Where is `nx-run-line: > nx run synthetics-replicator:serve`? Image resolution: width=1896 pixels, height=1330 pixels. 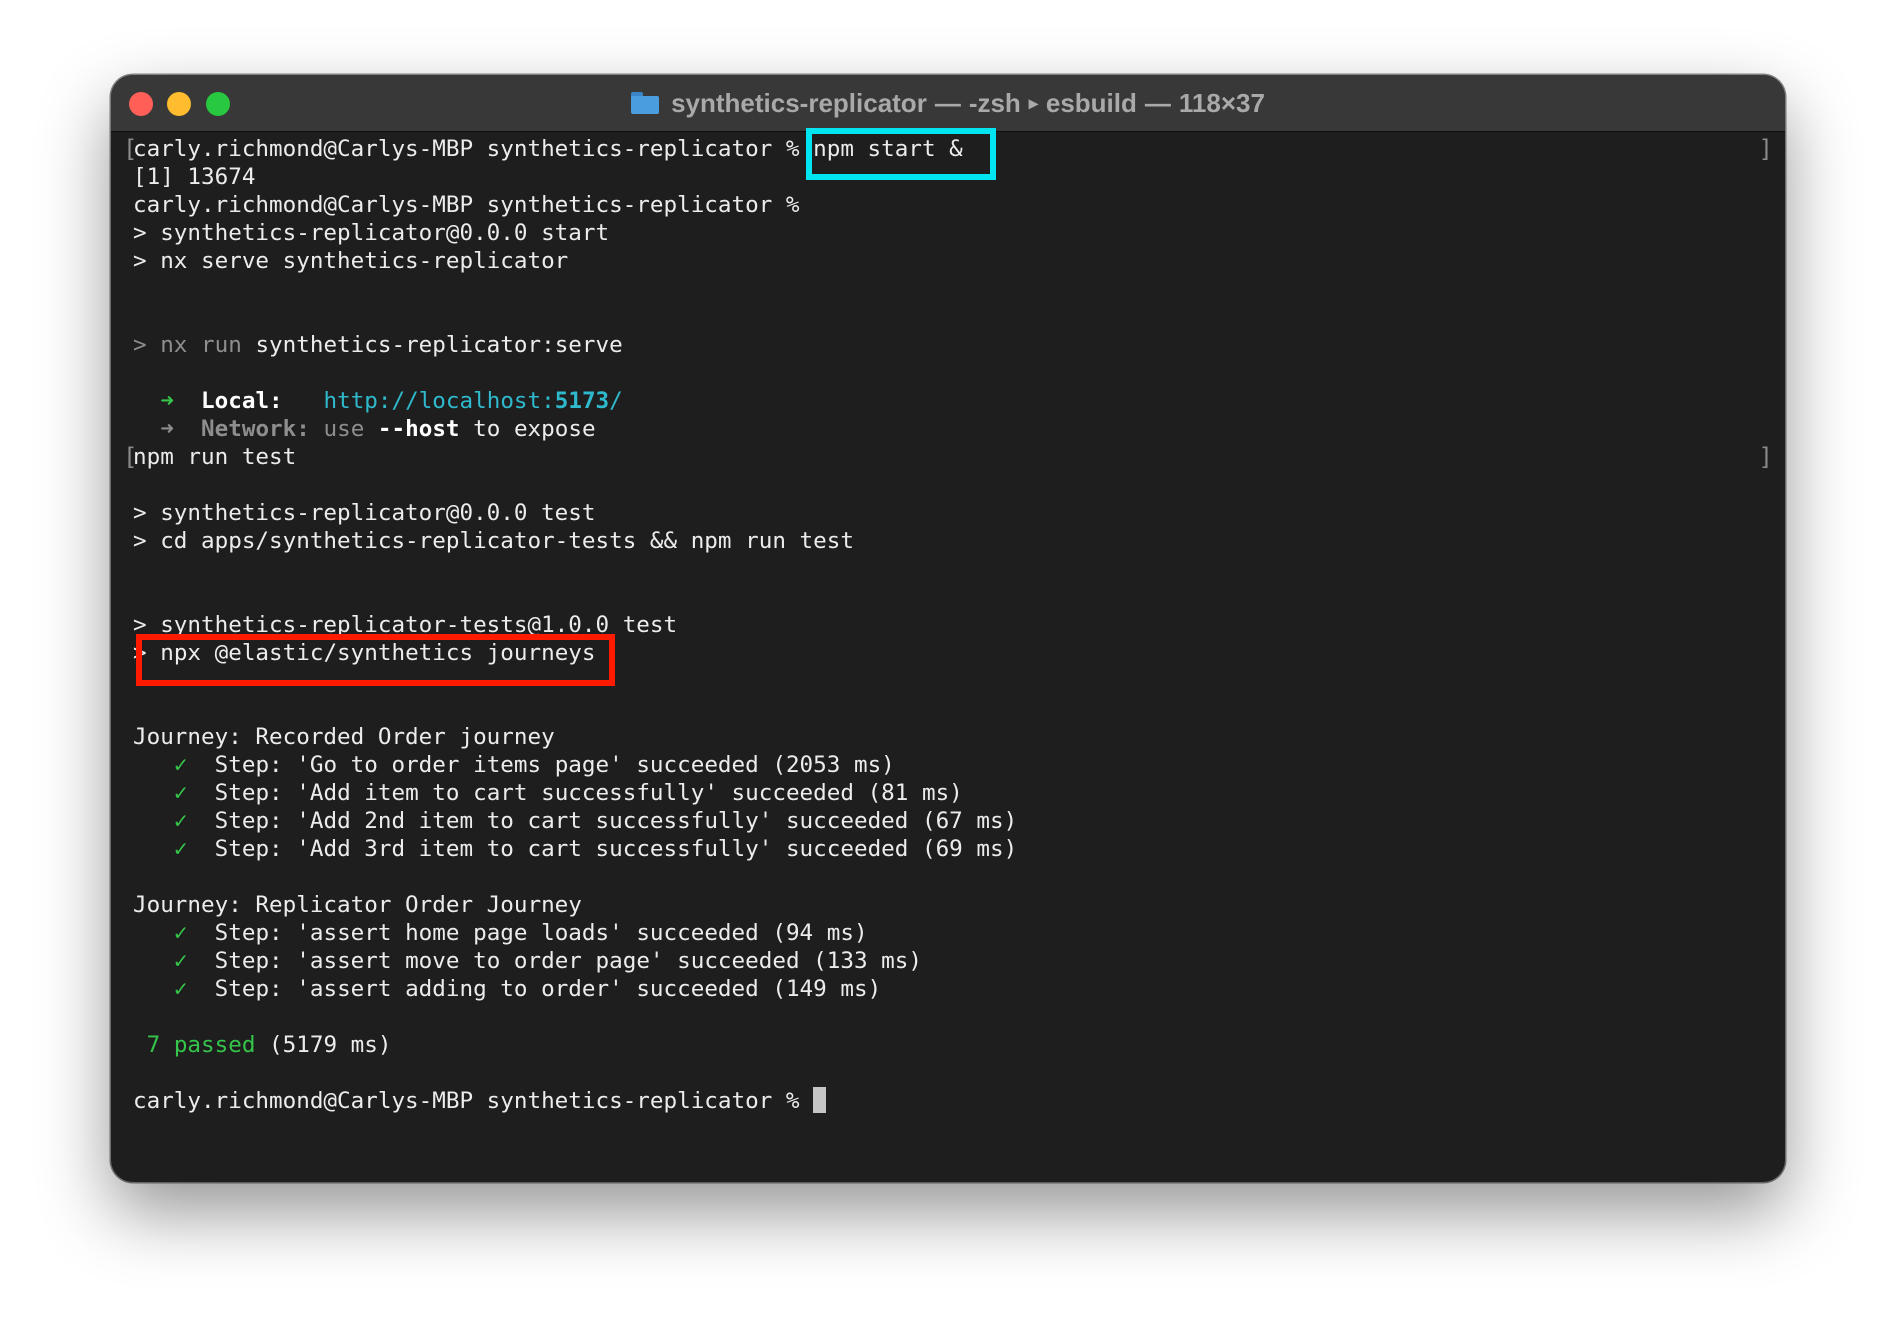
nx-run-line: > nx run synthetics-replicator:serve is located at coordinates (378, 345).